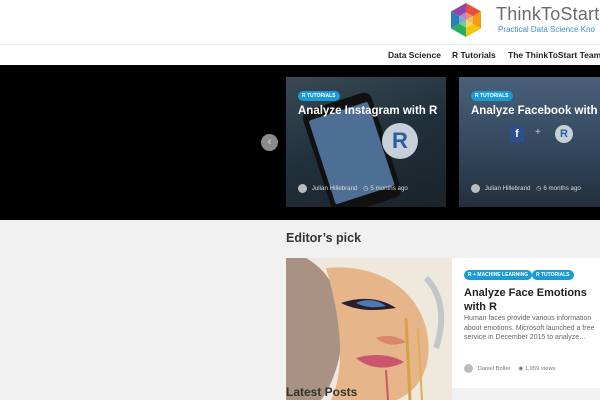  Describe the element at coordinates (562, 189) in the screenshot. I see `card-time: 6 months ago` at that location.